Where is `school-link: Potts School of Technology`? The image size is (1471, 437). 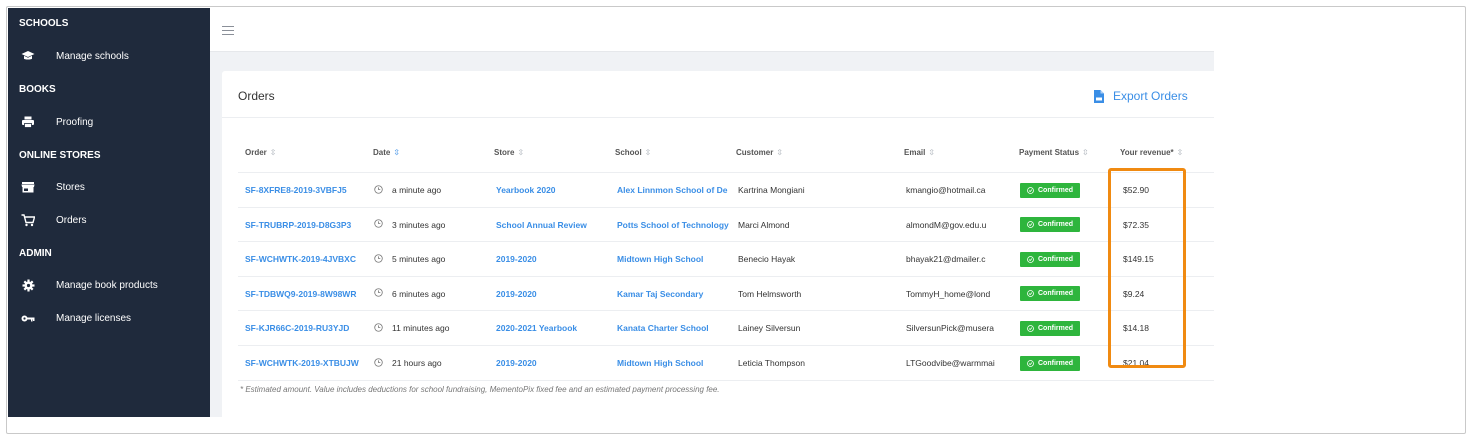
school-link: Potts School of Technology is located at coordinates (675, 225).